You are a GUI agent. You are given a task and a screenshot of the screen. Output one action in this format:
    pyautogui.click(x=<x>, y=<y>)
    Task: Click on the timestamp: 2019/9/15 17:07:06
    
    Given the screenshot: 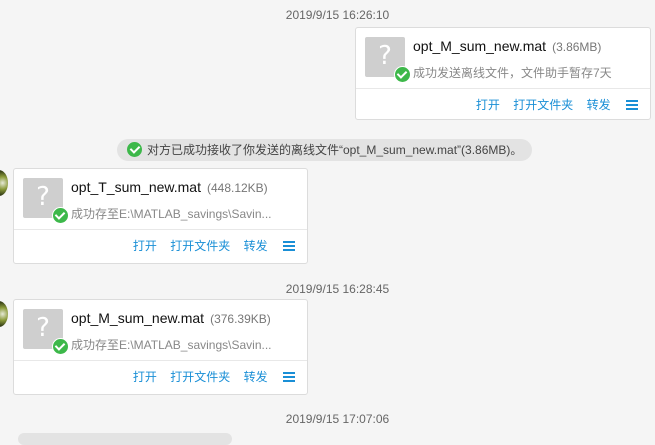 What is the action you would take?
    pyautogui.click(x=337, y=419)
    